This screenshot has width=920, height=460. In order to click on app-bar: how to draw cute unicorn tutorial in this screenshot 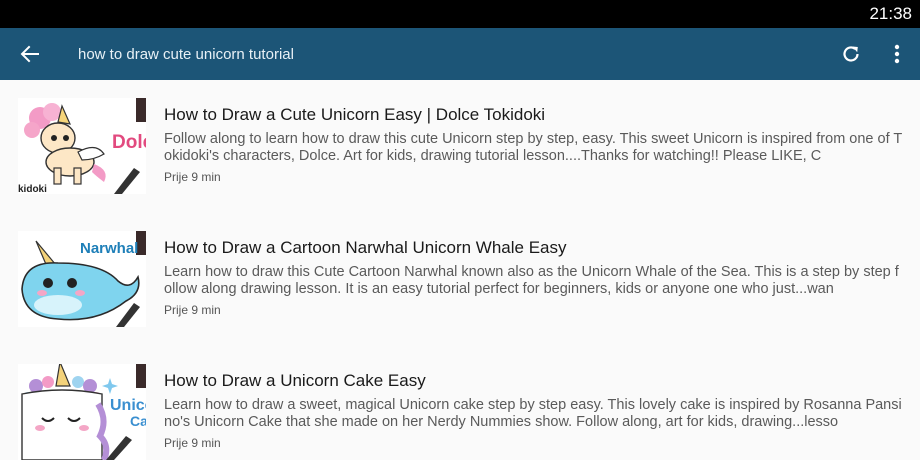, I will do `click(460, 54)`.